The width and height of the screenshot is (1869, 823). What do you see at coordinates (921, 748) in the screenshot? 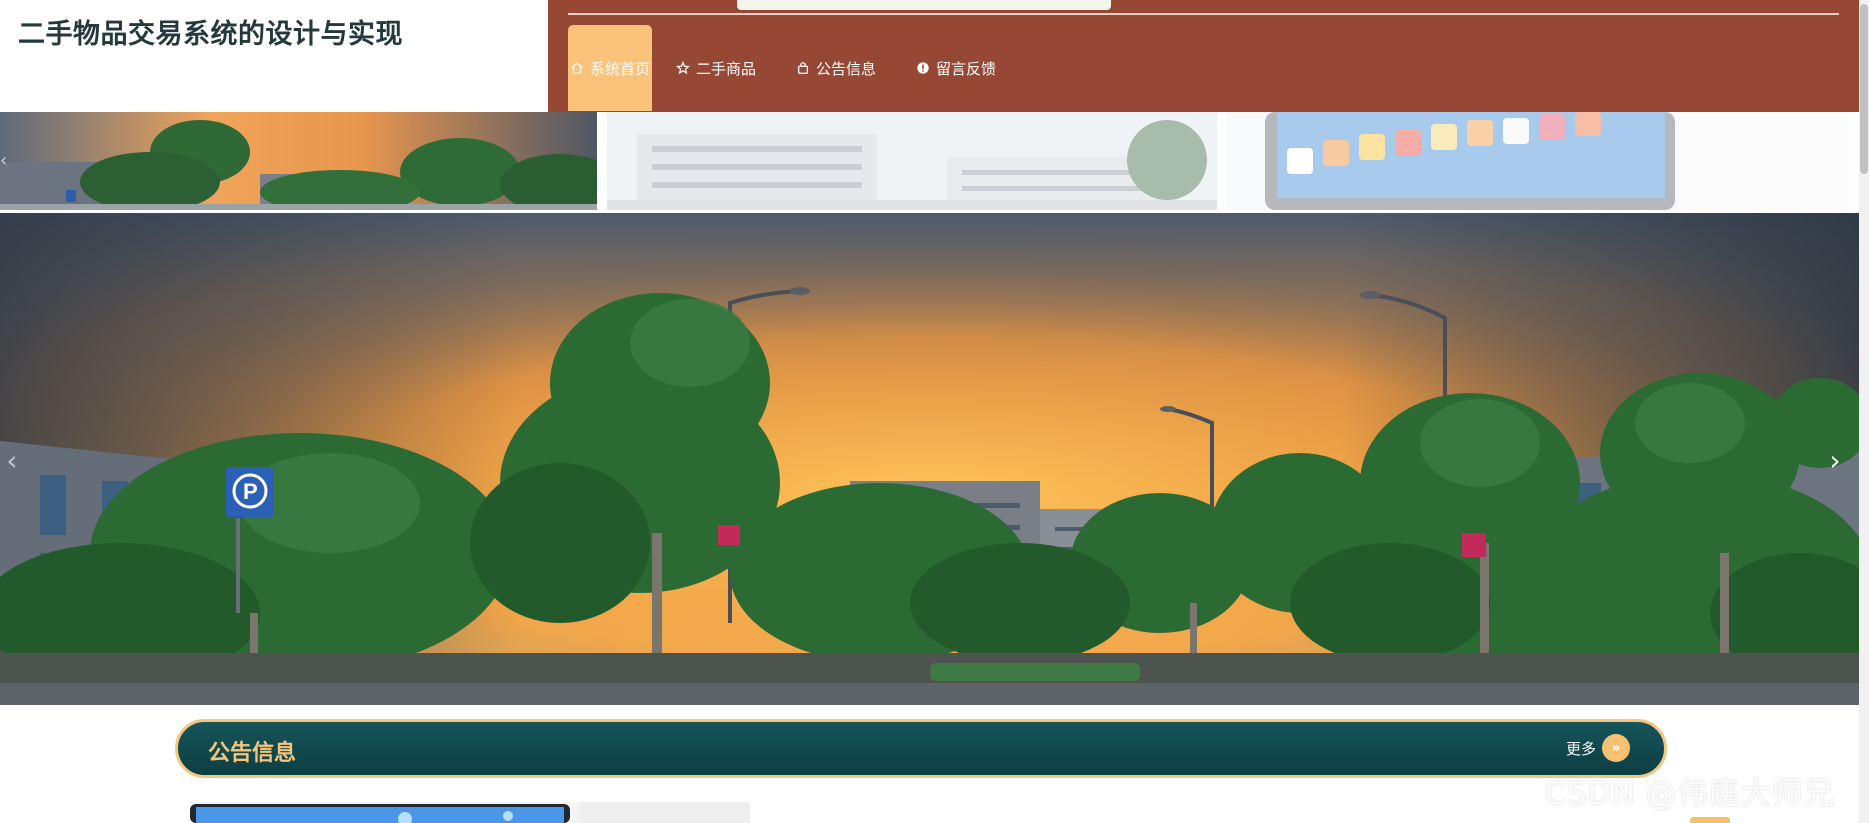
I see `notice-section-header: 公告信息 更多 »` at bounding box center [921, 748].